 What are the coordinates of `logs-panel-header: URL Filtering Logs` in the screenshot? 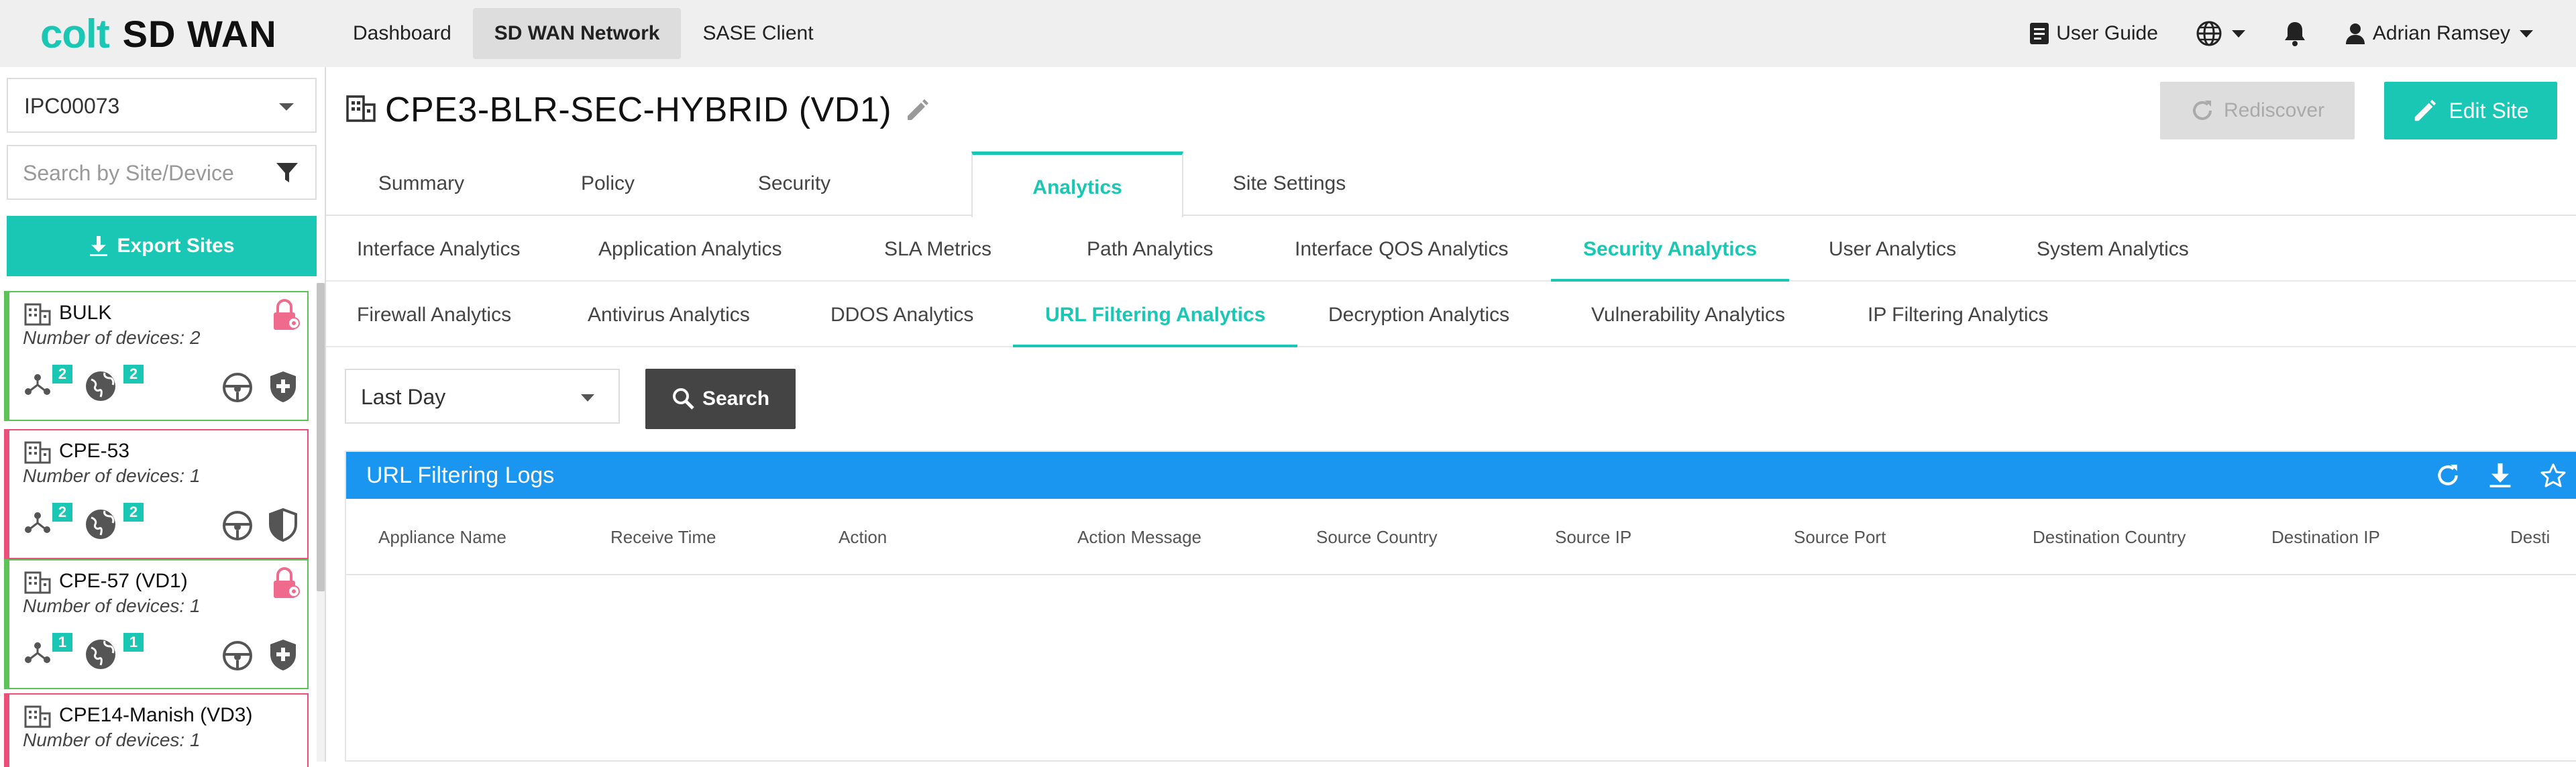 It's located at (1461, 475).